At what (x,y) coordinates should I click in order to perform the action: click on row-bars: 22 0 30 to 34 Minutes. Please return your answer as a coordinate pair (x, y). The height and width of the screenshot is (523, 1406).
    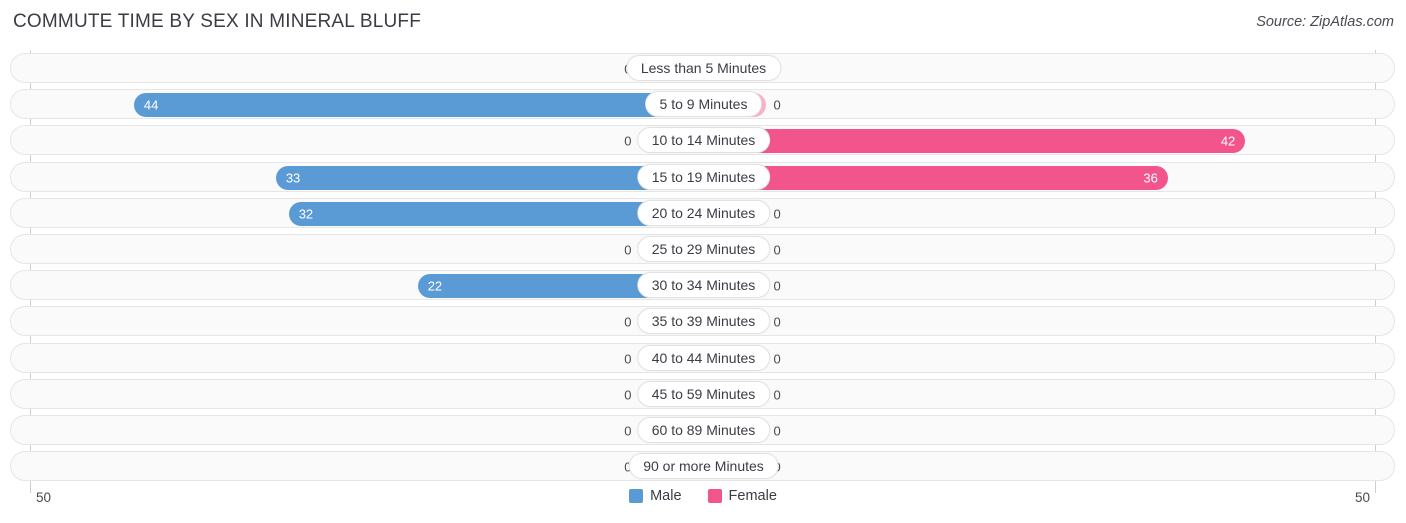
    Looking at the image, I should click on (702, 285).